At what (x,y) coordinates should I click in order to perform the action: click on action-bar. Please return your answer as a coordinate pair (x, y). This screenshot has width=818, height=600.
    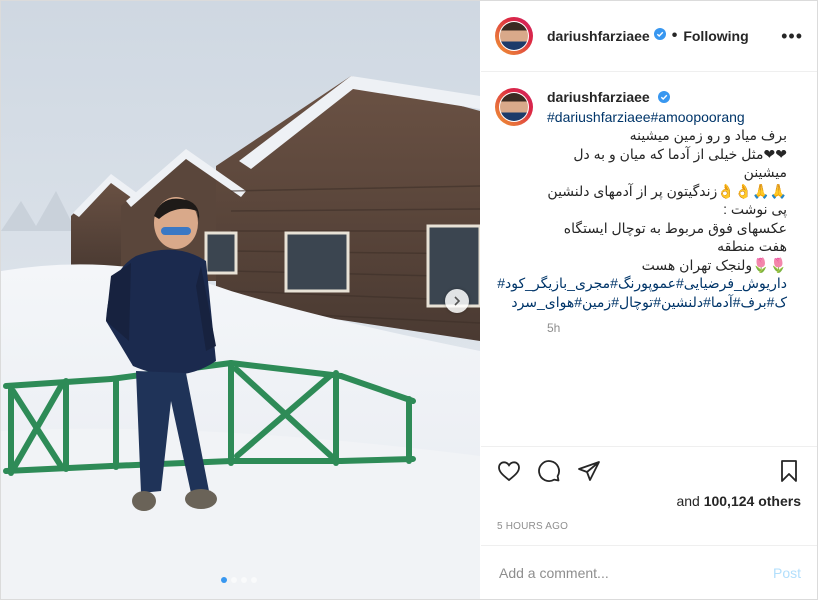
    Looking at the image, I should click on (649, 470).